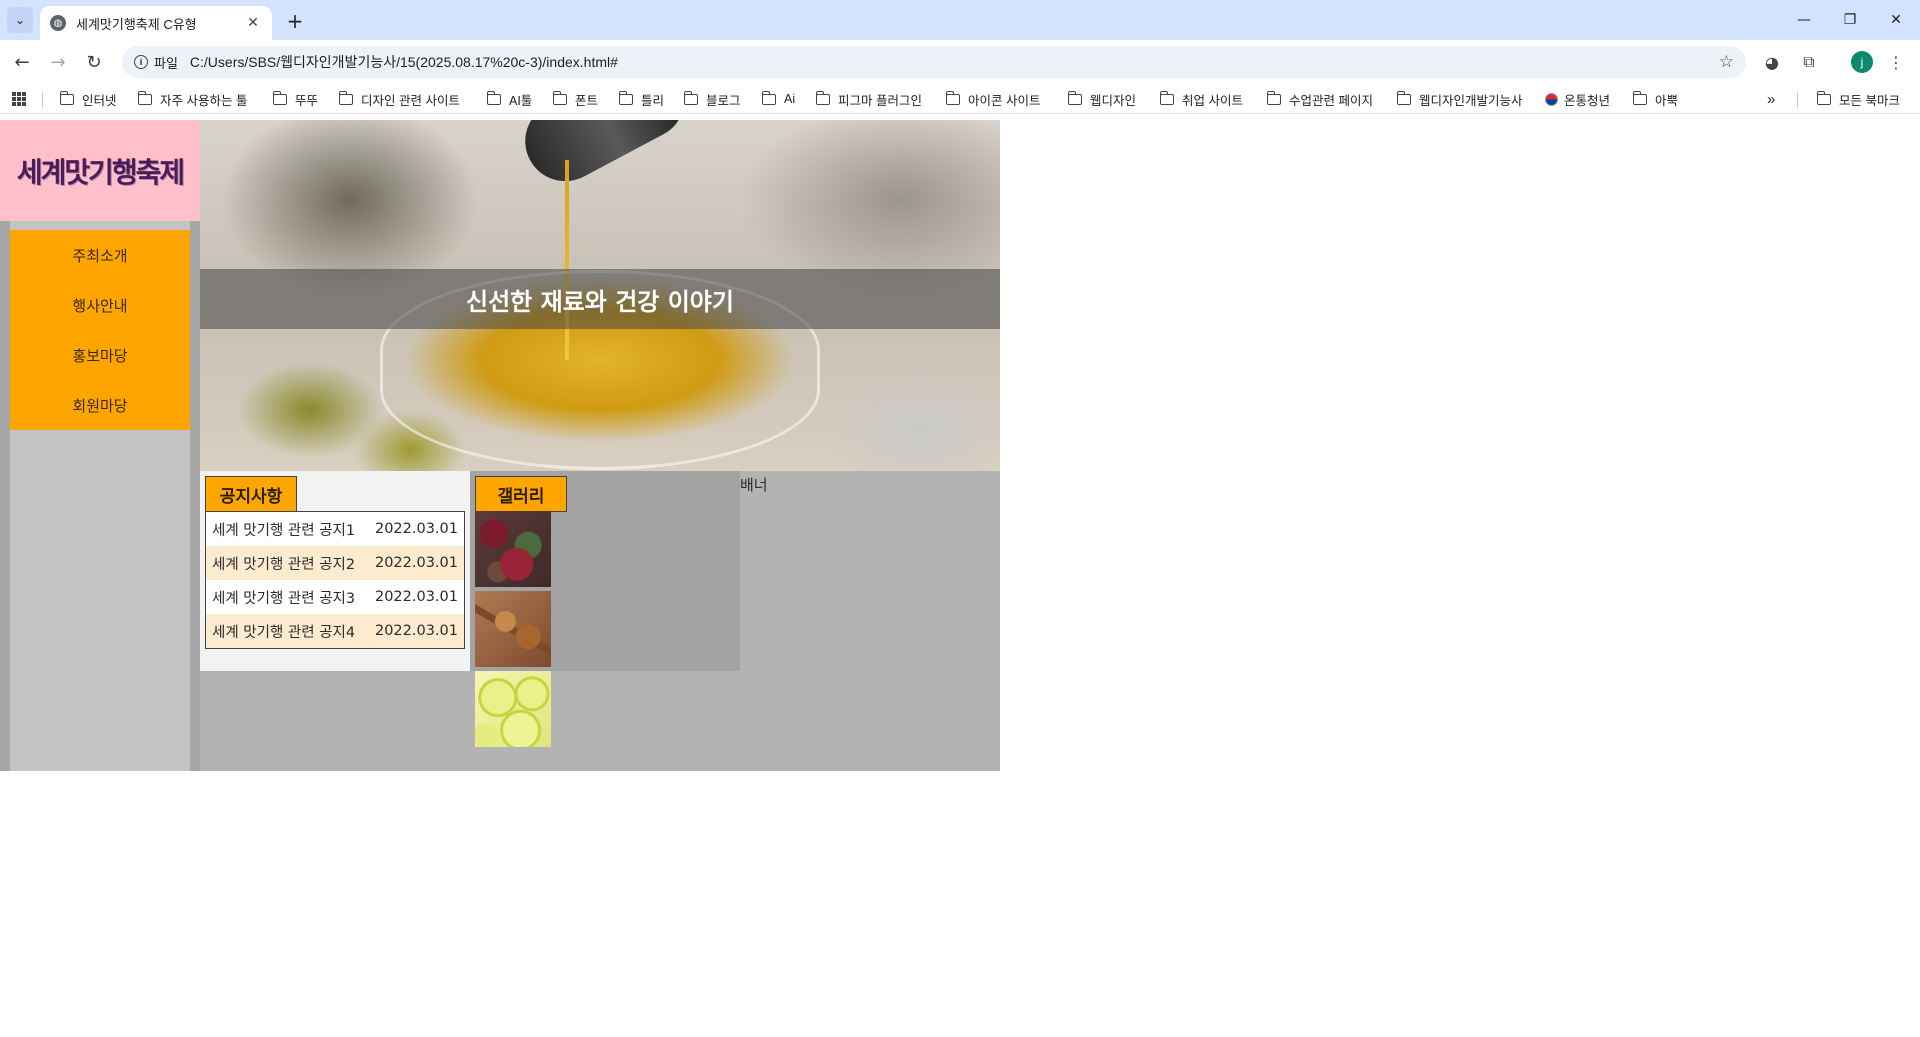 The height and width of the screenshot is (1037, 1920). What do you see at coordinates (513, 549) in the screenshot?
I see `gallery-image-spices` at bounding box center [513, 549].